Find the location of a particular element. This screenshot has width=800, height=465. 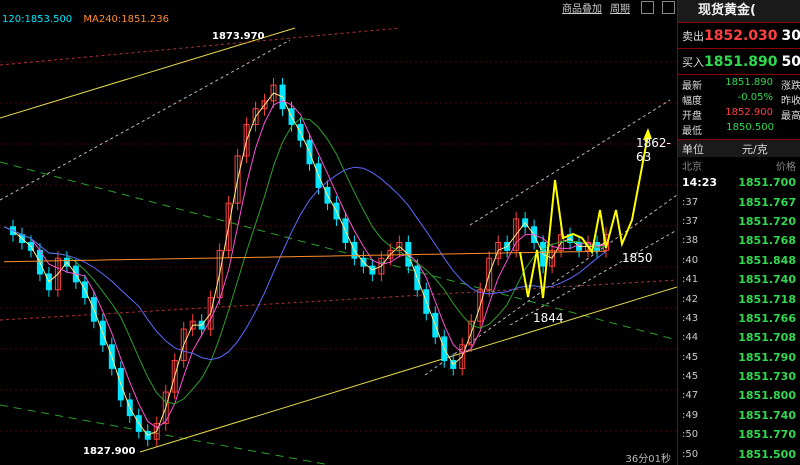

tick-price: 1851.770 is located at coordinates (767, 435).